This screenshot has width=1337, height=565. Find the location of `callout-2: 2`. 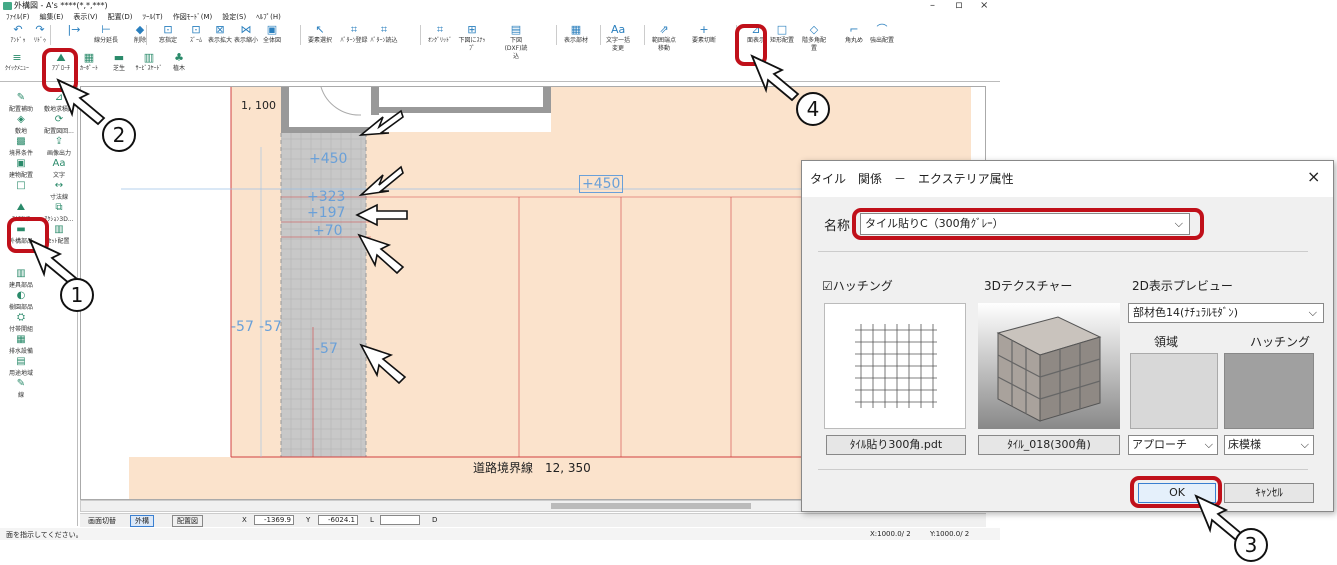

callout-2: 2 is located at coordinates (119, 135).